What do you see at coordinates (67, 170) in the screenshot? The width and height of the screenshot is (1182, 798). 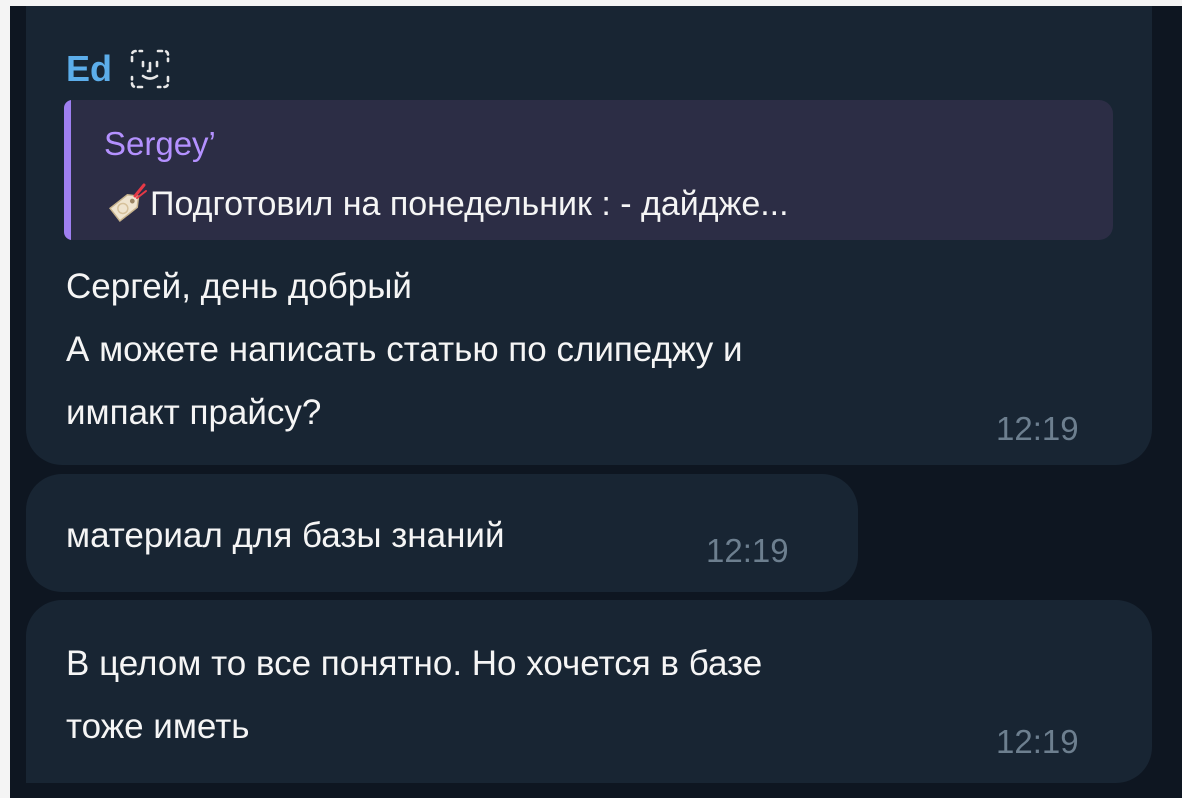 I see `reply-accent-bar` at bounding box center [67, 170].